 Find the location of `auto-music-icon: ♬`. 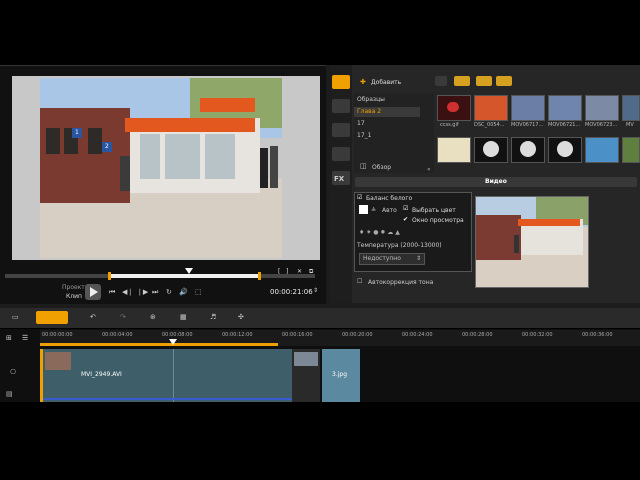

auto-music-icon: ♬ is located at coordinates (213, 317).